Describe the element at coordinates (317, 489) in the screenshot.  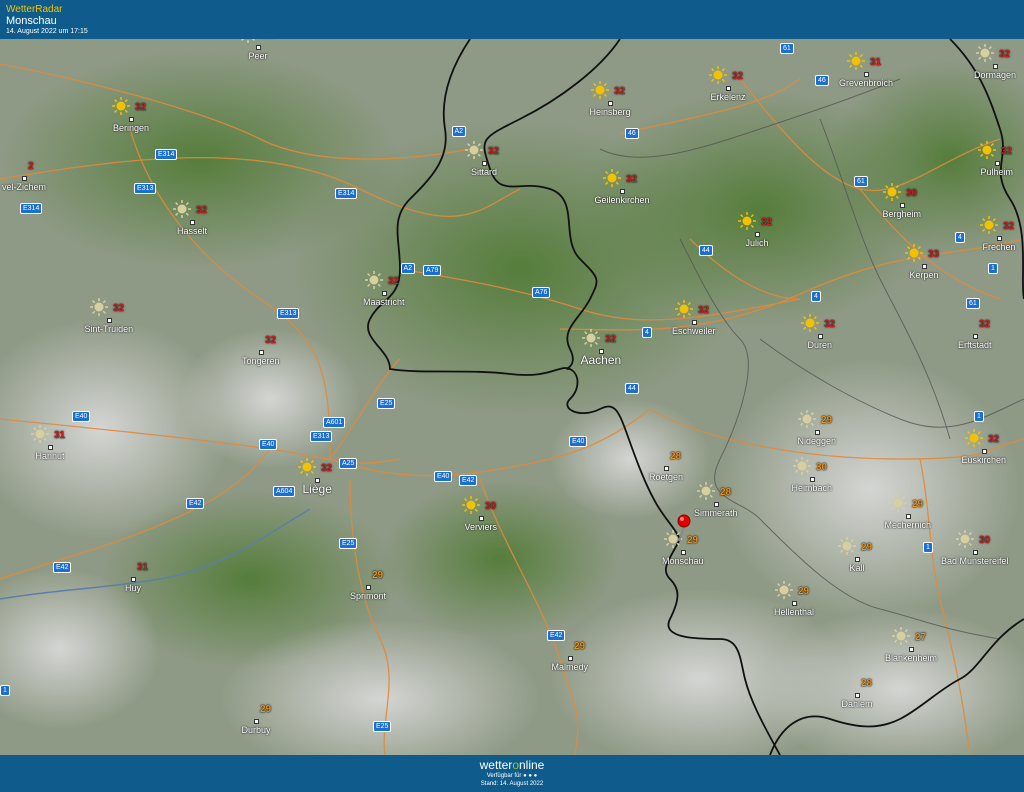
I see `city-label: Liège` at that location.